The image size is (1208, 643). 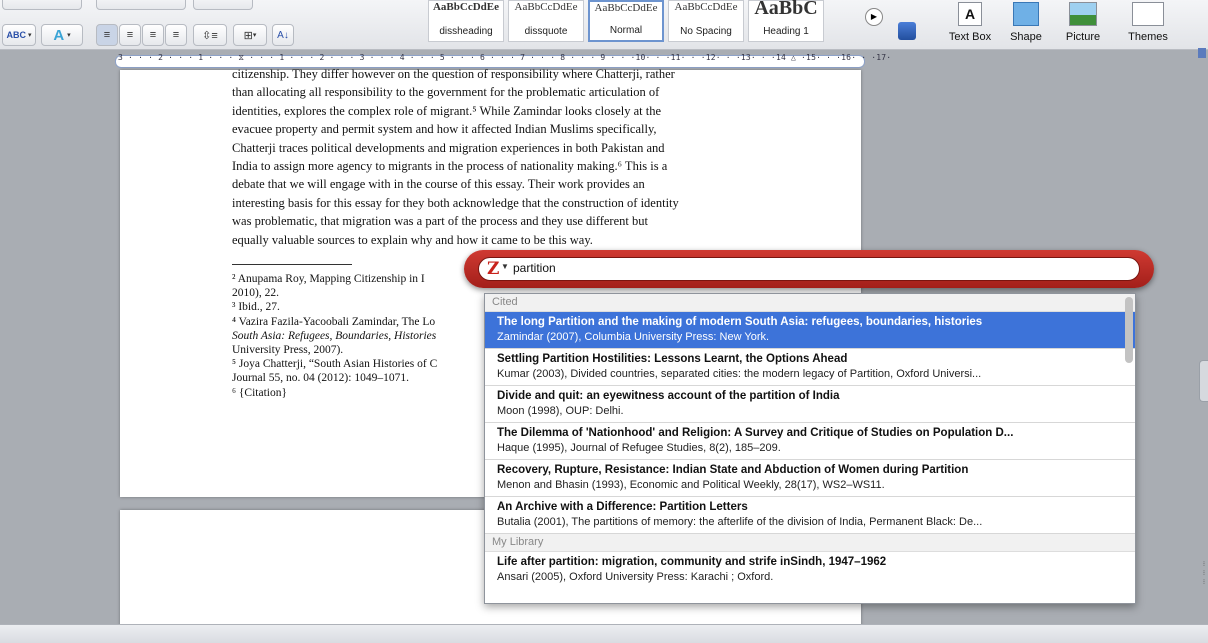 I want to click on view-controls: ⁝ ⁝ ⁝, so click(x=1204, y=583).